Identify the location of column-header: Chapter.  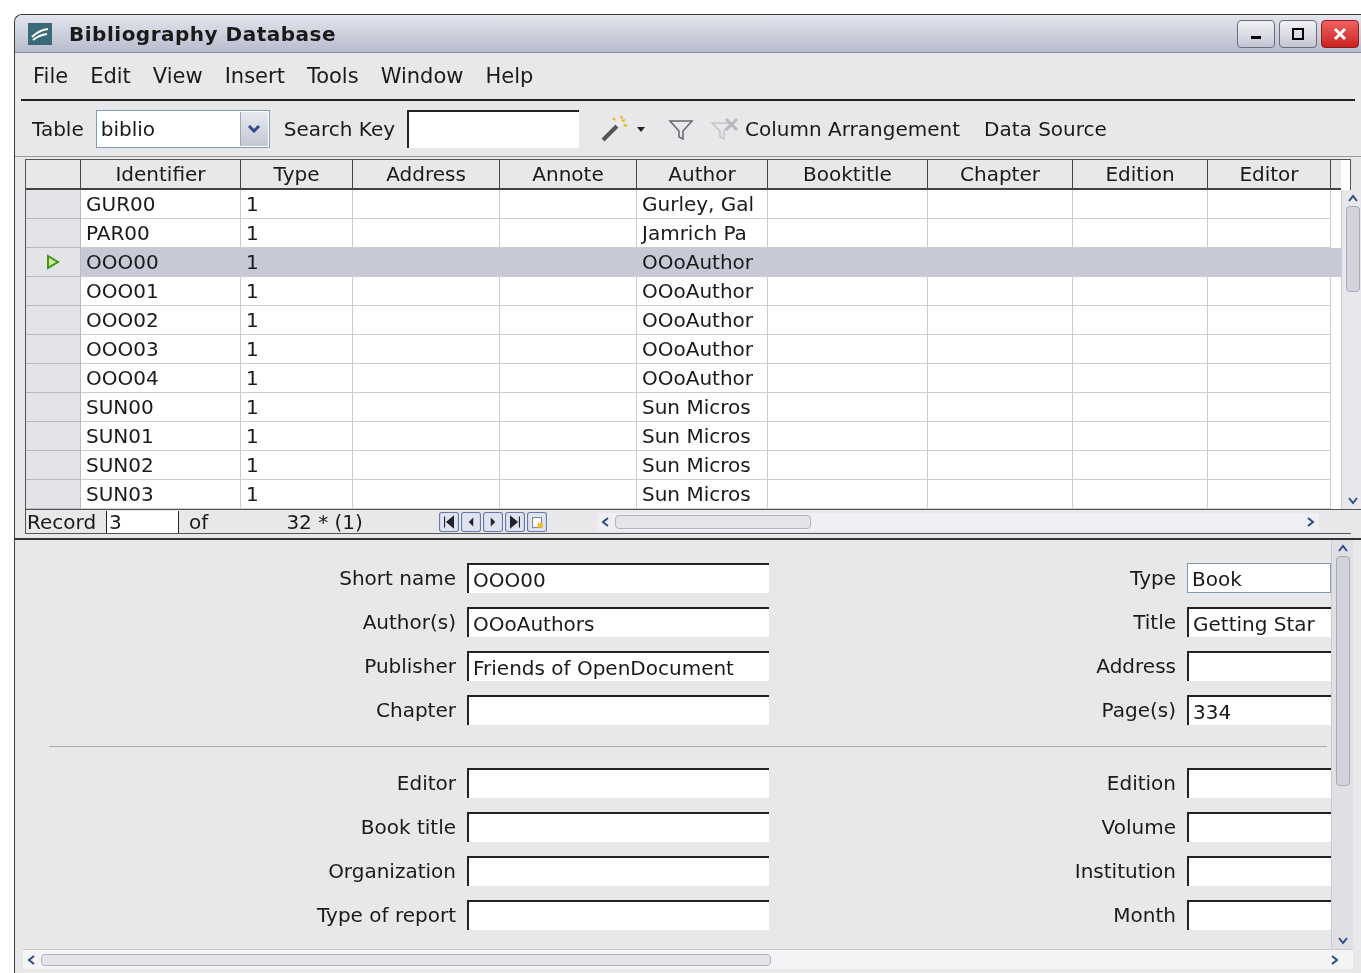
(1000, 174).